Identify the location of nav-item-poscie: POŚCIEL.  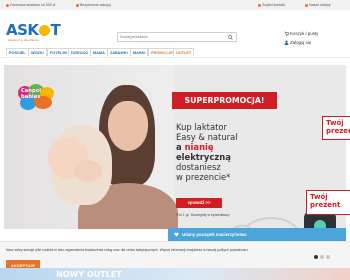
(17, 52).